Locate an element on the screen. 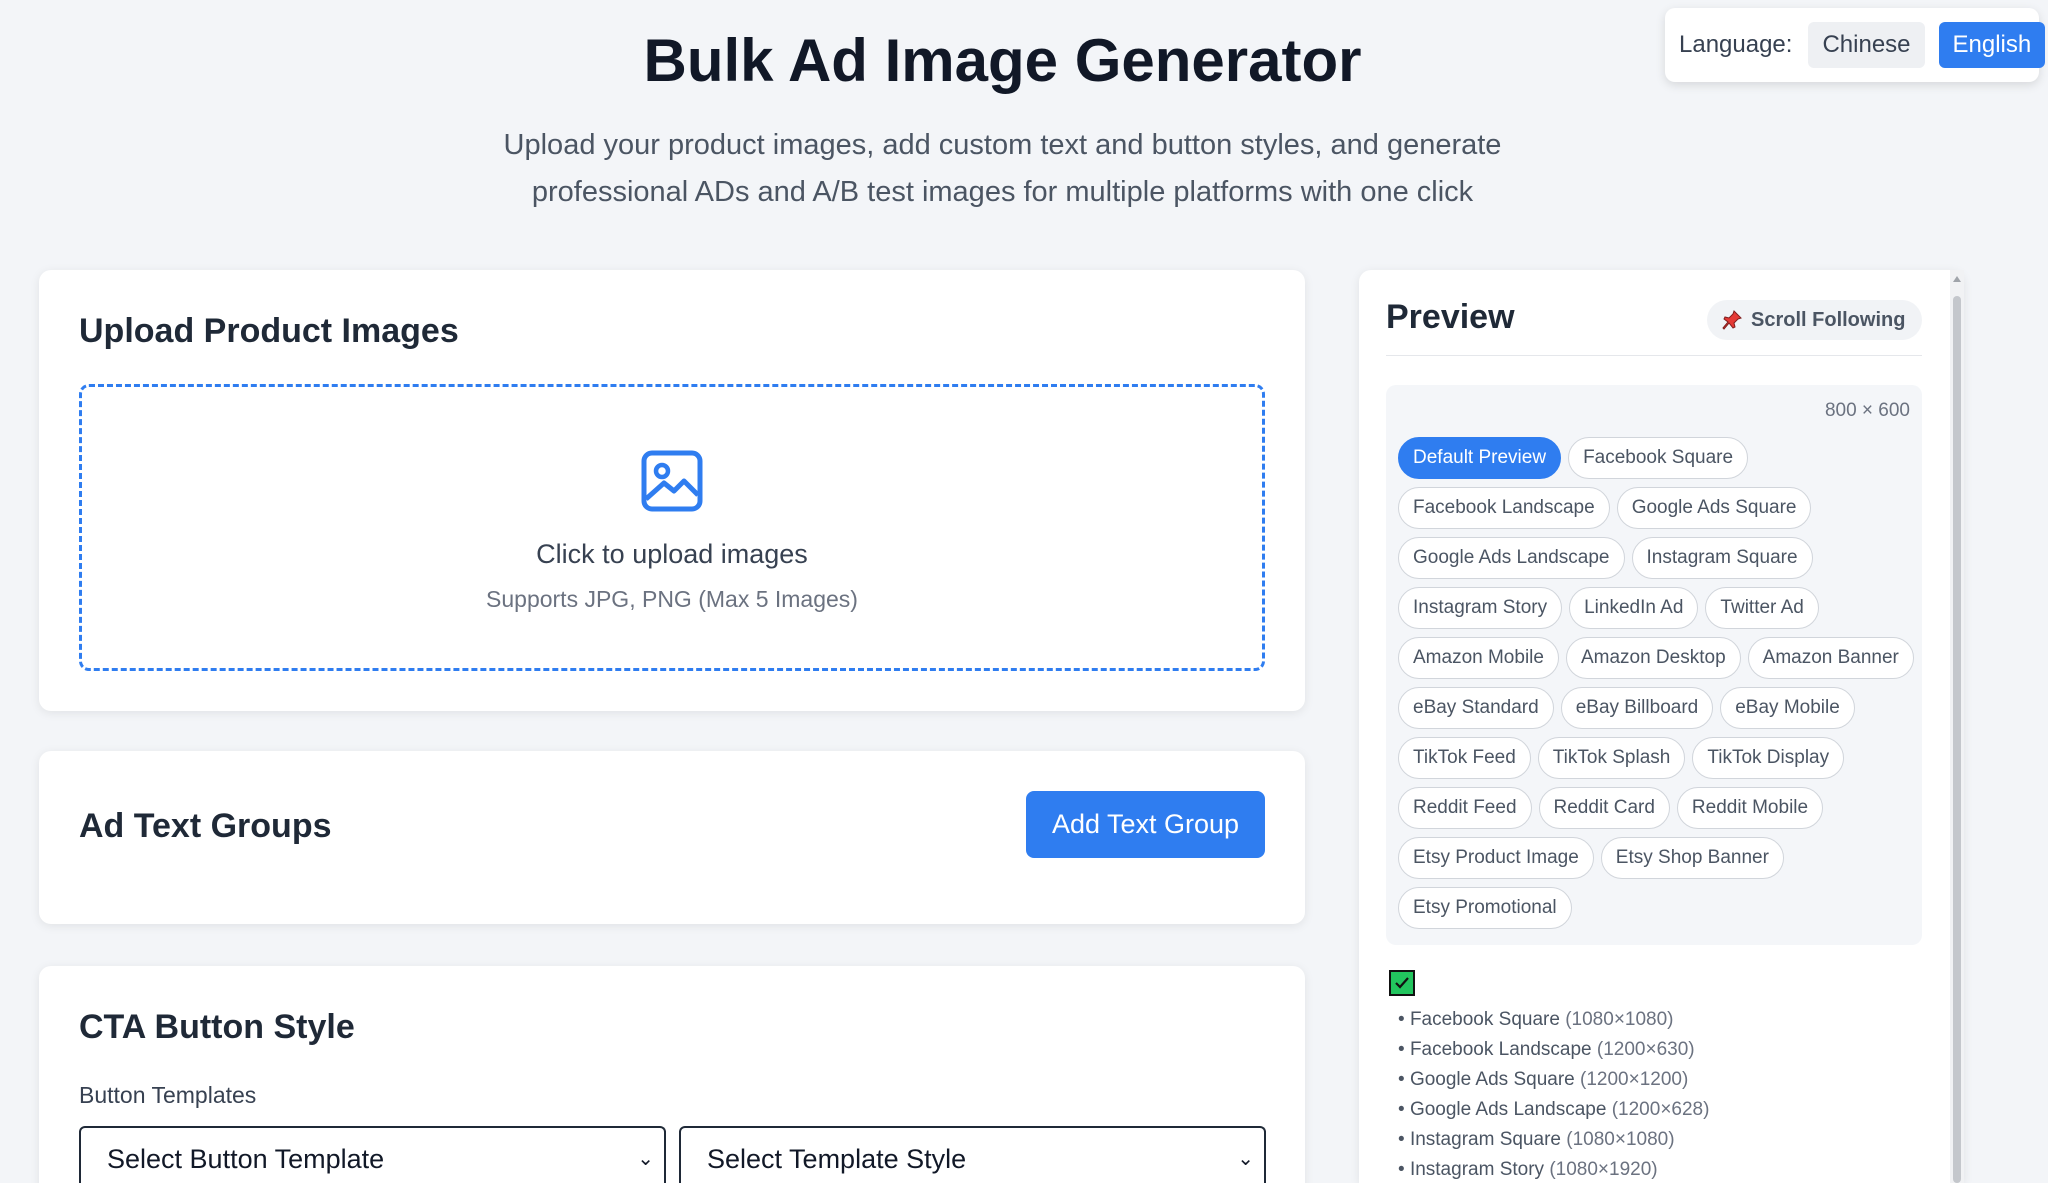 Image resolution: width=2048 pixels, height=1183 pixels. preview-dimensions: 800 × 600 is located at coordinates (1867, 410).